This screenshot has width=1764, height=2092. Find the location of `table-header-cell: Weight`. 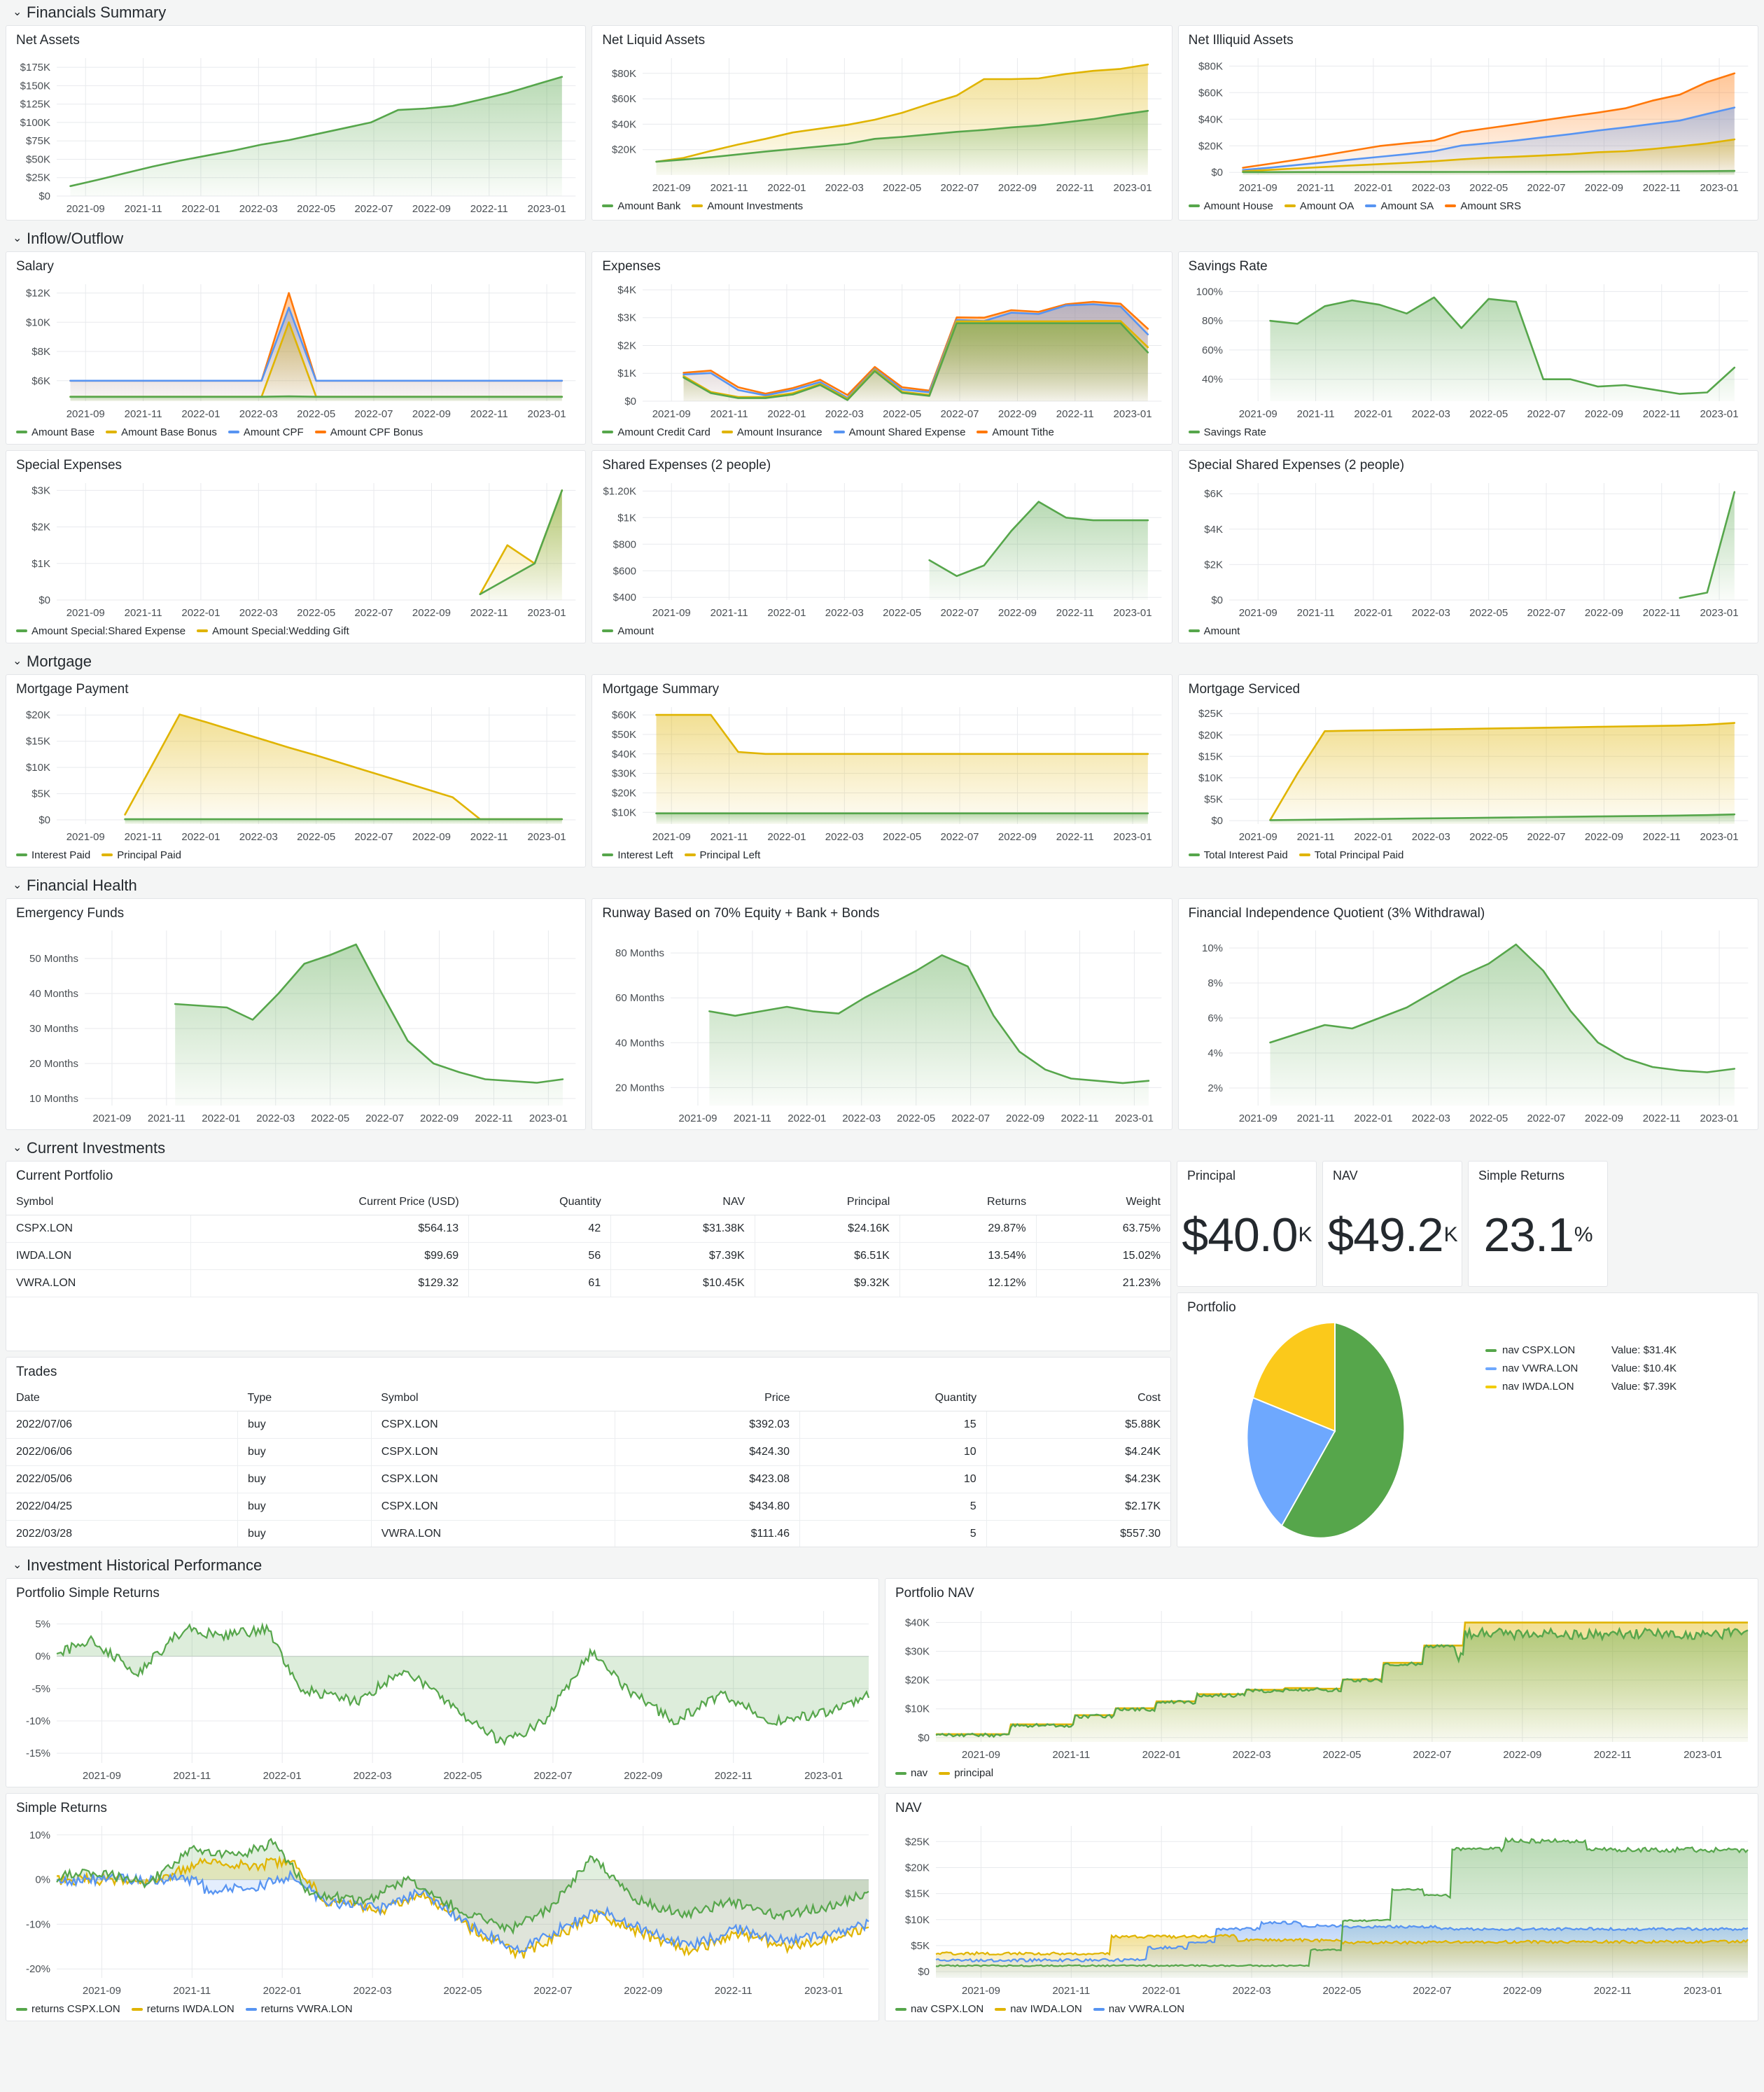

table-header-cell: Weight is located at coordinates (1103, 1203).